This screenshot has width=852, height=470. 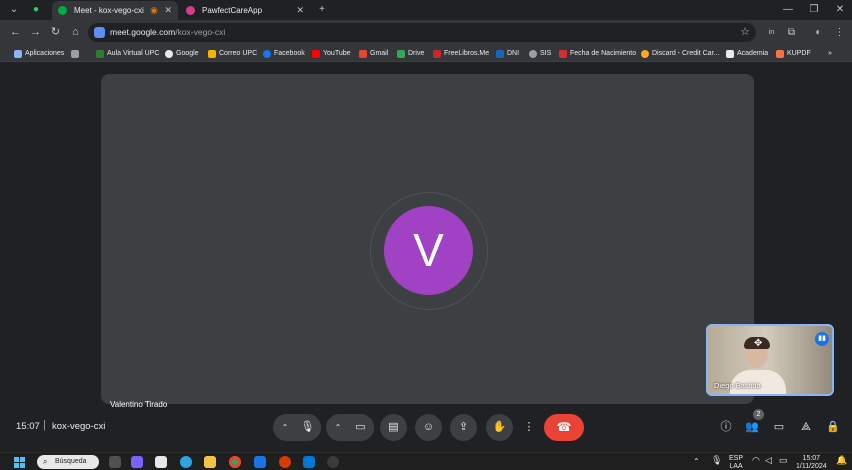 I want to click on wifi-icon: ◠, so click(x=756, y=460).